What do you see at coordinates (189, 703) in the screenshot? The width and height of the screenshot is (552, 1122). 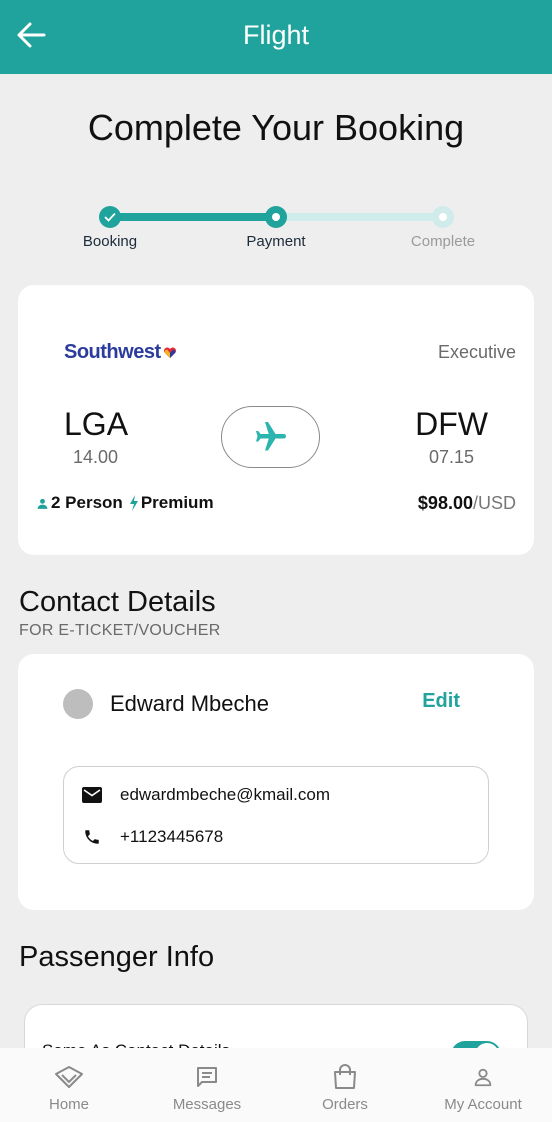 I see `contact-name: Edward Mbeche` at bounding box center [189, 703].